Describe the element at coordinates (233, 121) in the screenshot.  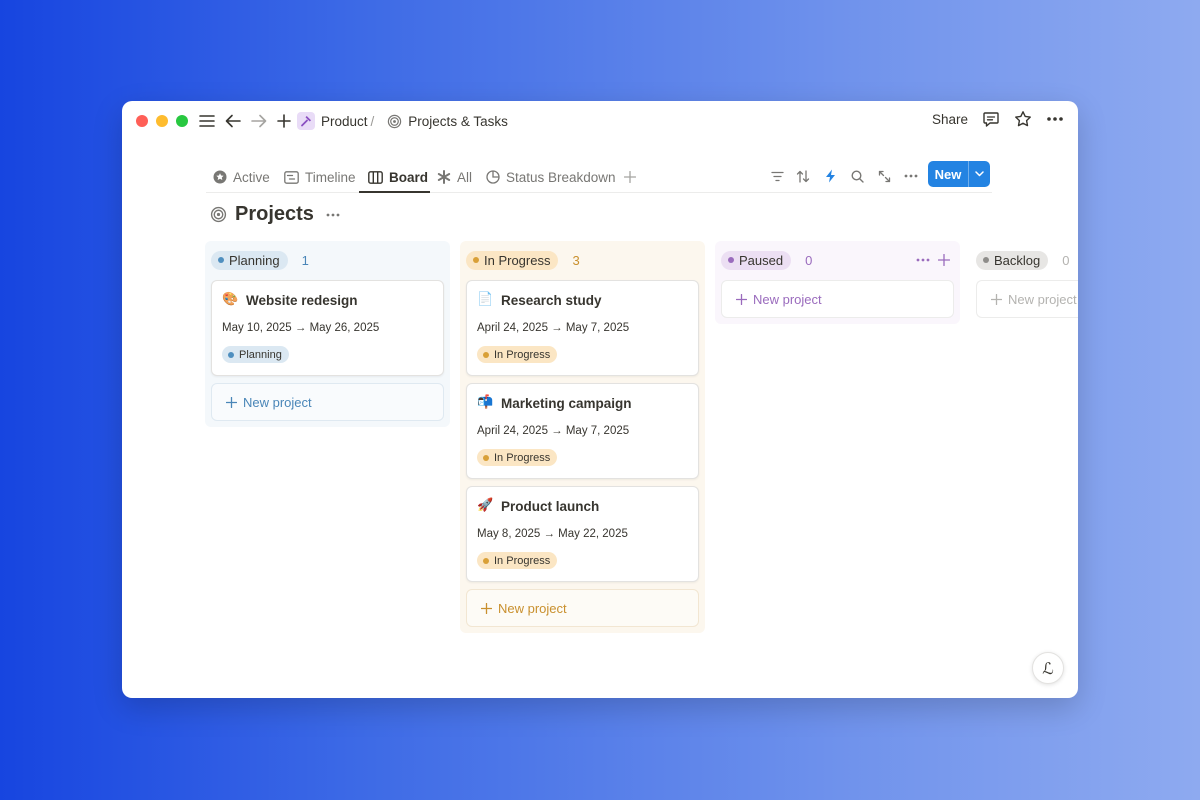
I see `back-arrow-icon` at that location.